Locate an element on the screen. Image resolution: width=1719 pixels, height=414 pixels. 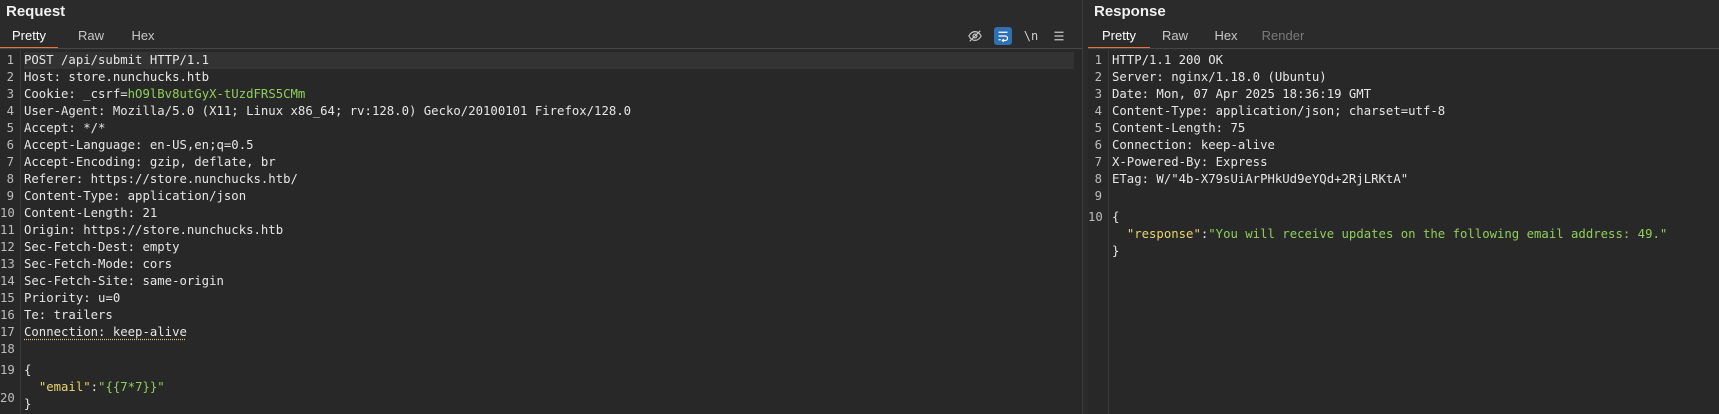
json-key: "email" is located at coordinates (64, 387).